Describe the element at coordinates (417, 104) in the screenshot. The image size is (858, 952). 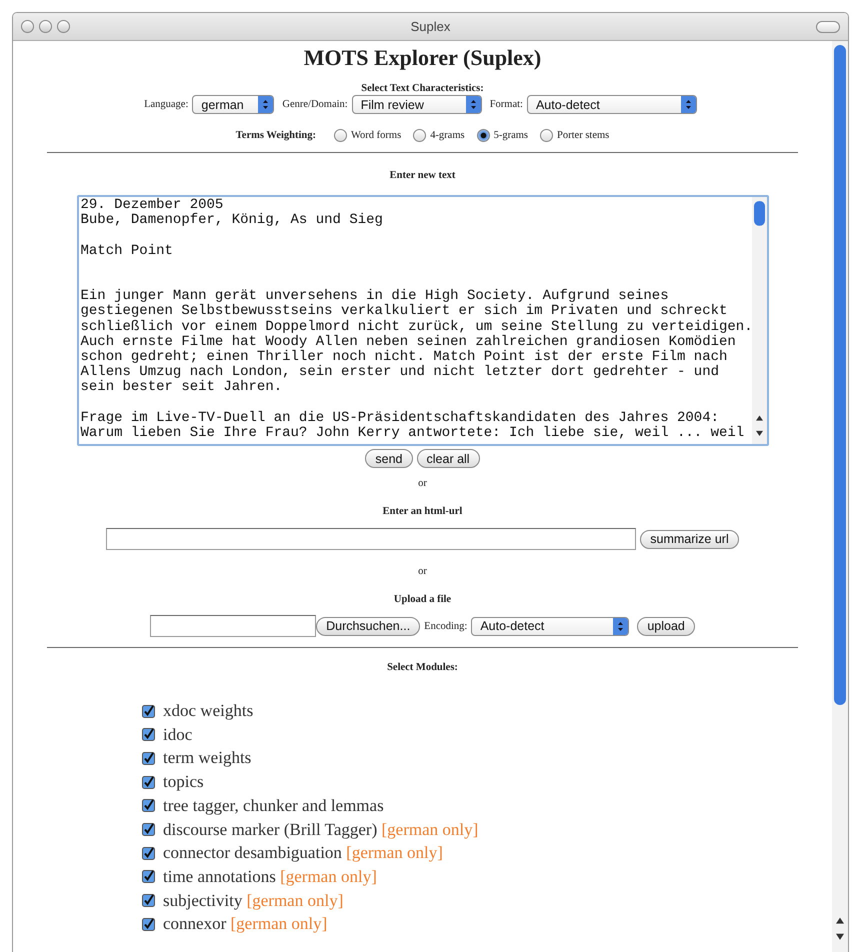
I see `dropdown: Film review` at that location.